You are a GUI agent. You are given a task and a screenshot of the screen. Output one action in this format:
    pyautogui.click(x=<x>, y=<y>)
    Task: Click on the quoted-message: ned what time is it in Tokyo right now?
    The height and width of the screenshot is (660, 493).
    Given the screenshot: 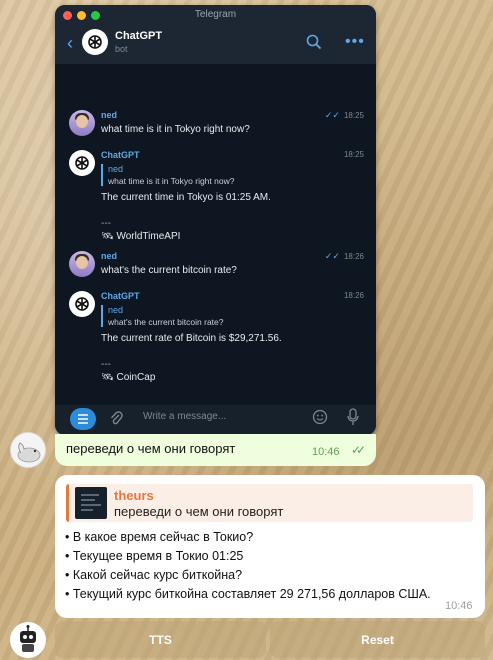 What is the action you would take?
    pyautogui.click(x=167, y=175)
    